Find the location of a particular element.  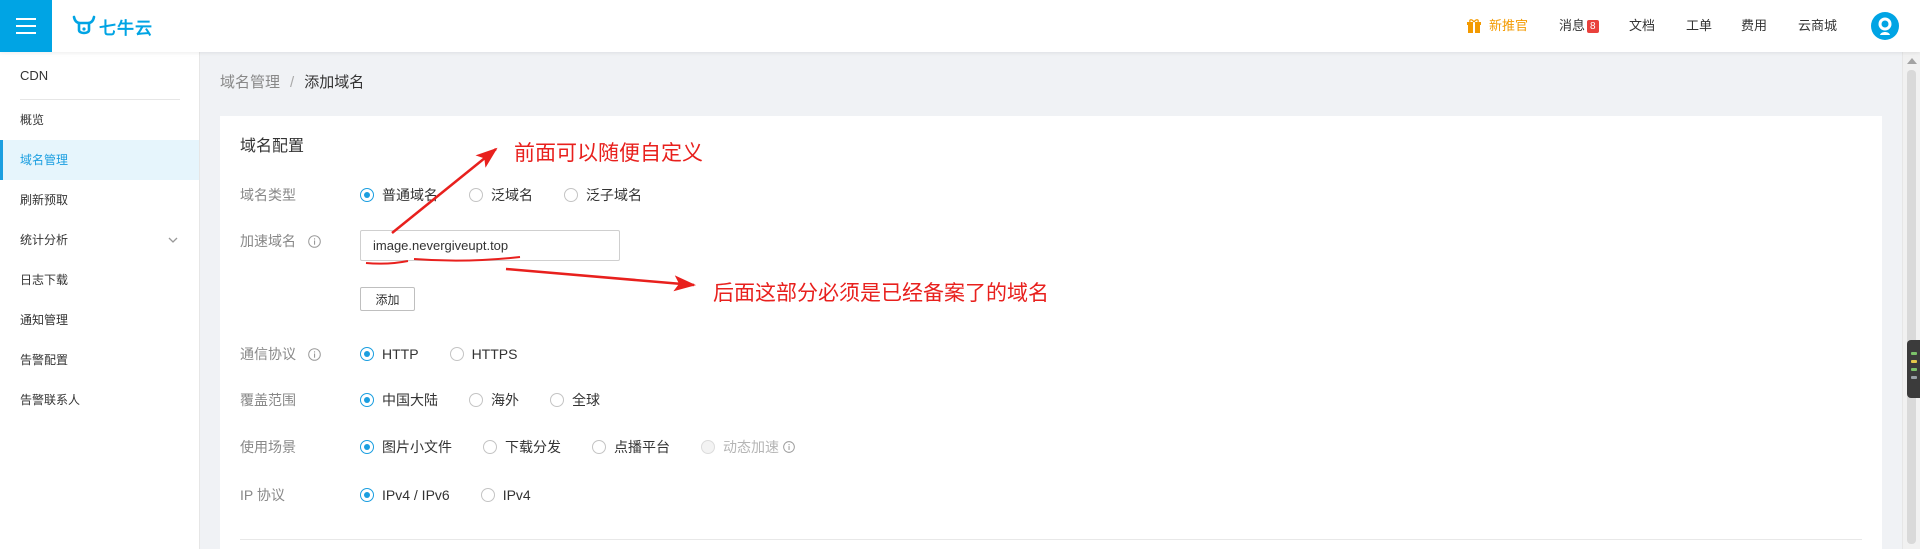

radio-label: 全球 is located at coordinates (586, 400).